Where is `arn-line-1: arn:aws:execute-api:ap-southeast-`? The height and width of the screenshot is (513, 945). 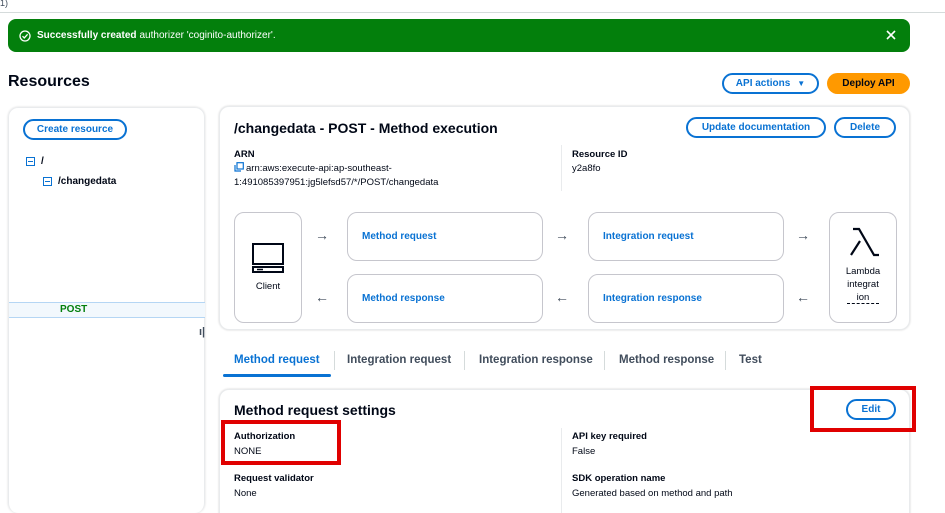 arn-line-1: arn:aws:execute-api:ap-southeast- is located at coordinates (319, 168).